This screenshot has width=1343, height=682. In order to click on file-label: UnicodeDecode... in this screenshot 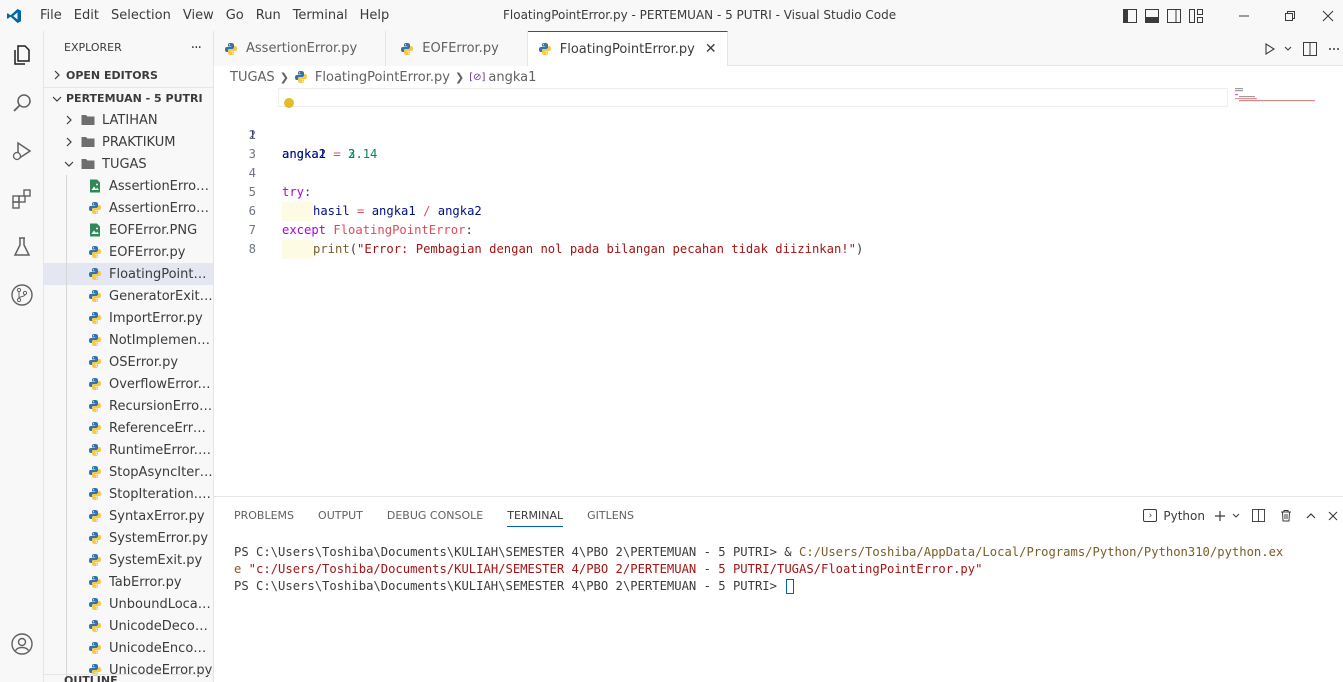, I will do `click(161, 626)`.